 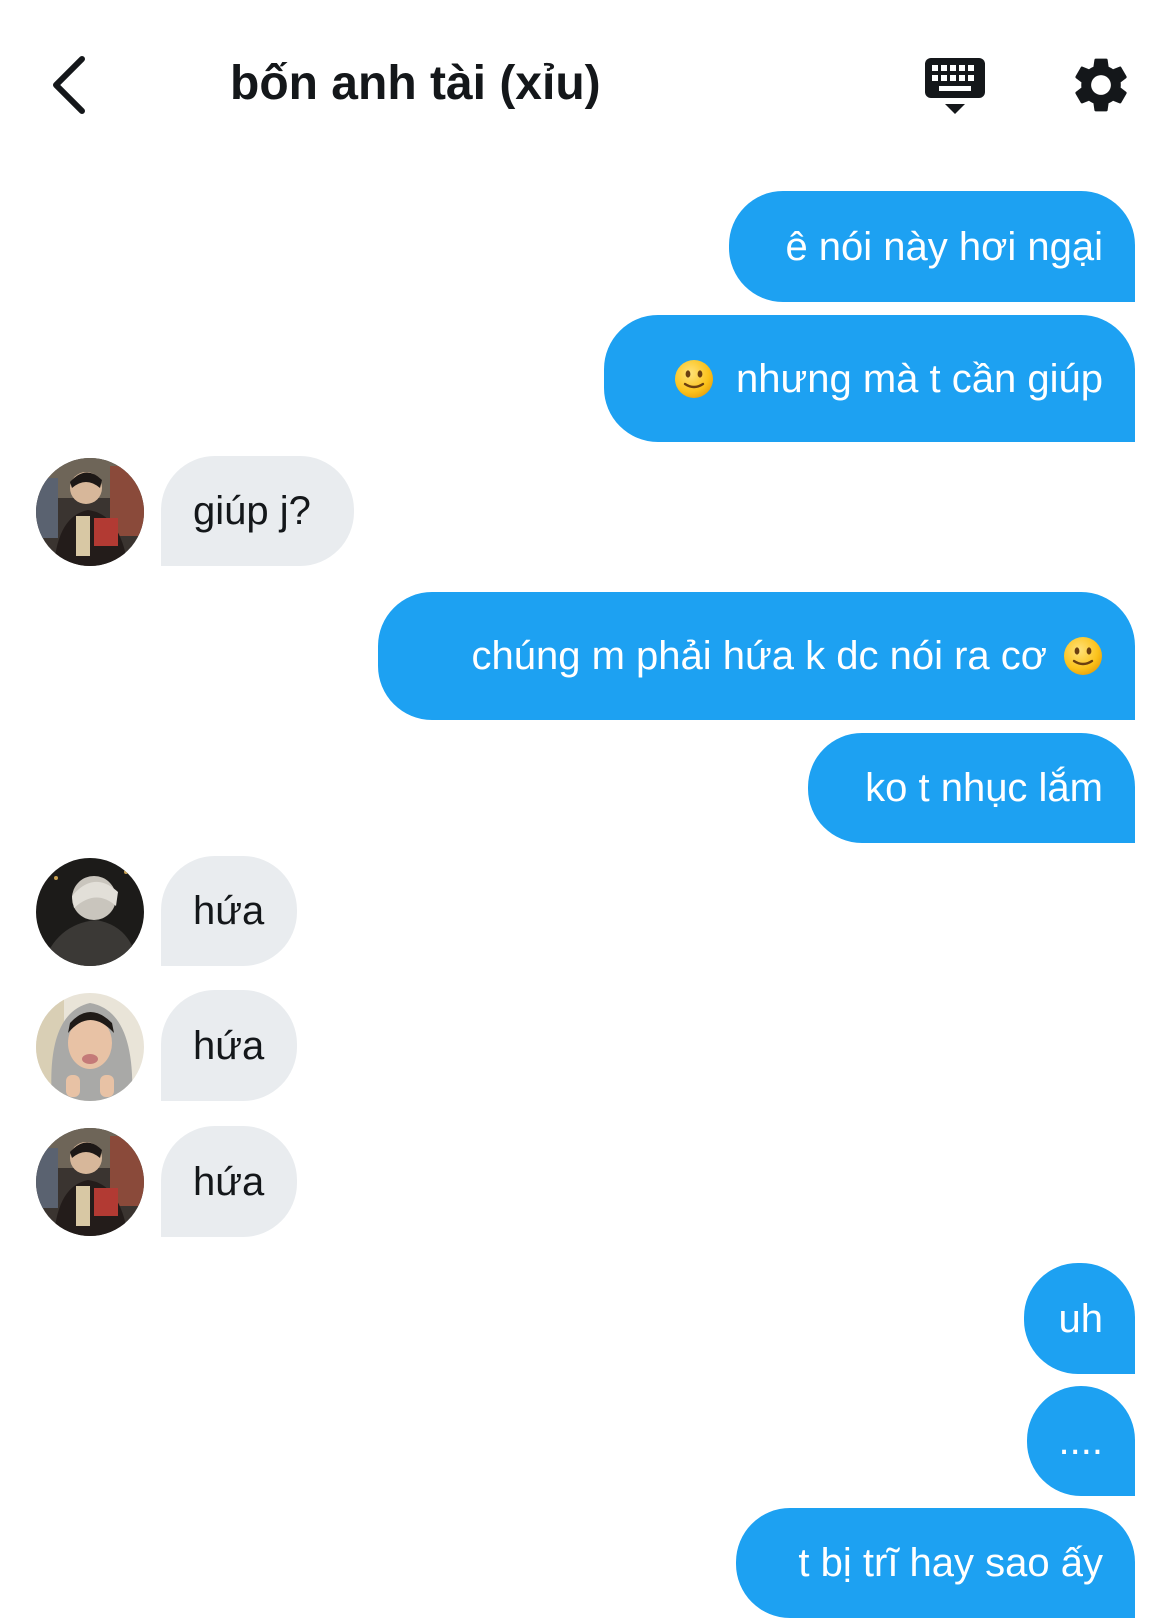 I want to click on message-text: uh, so click(x=1081, y=1318).